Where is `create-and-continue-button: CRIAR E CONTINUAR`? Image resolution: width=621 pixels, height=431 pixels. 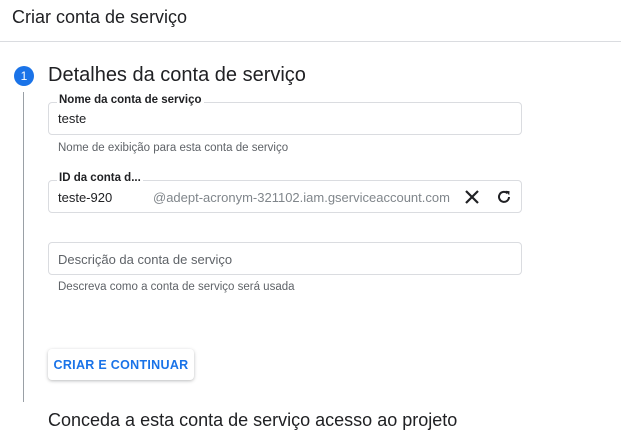 create-and-continue-button: CRIAR E CONTINUAR is located at coordinates (121, 364).